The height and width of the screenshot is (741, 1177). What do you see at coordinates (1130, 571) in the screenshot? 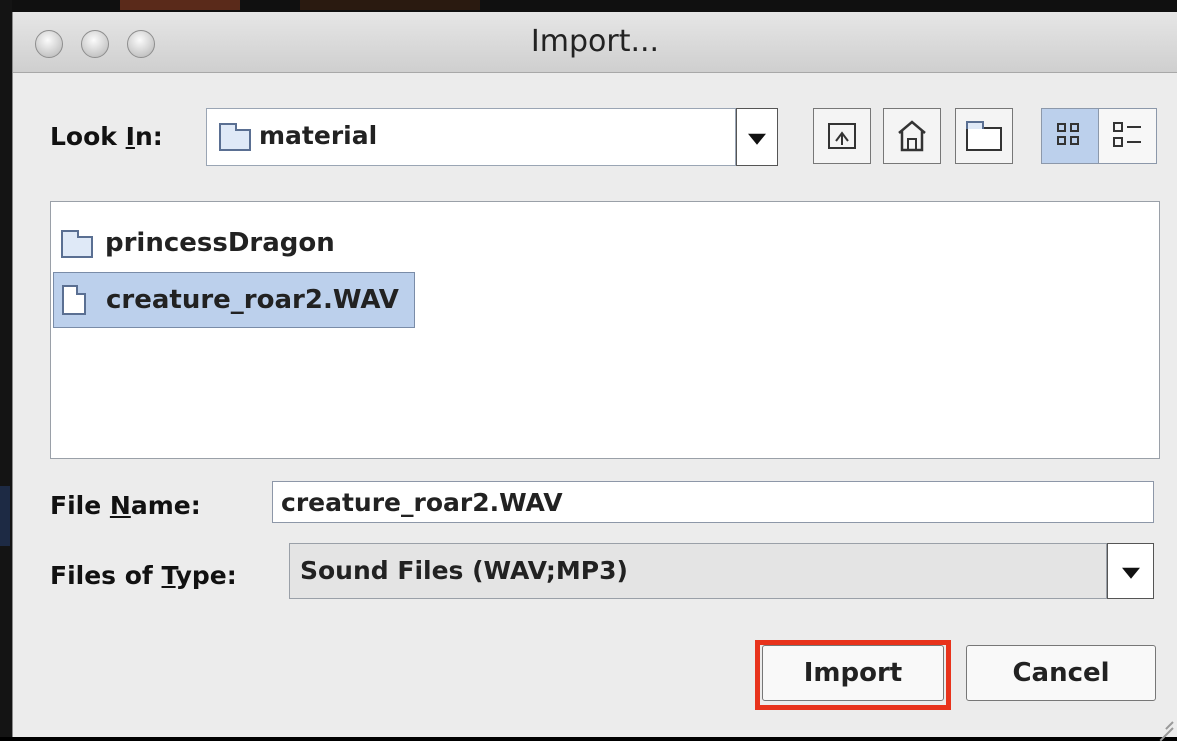
I see `files-of-type-dropdown-arrow` at bounding box center [1130, 571].